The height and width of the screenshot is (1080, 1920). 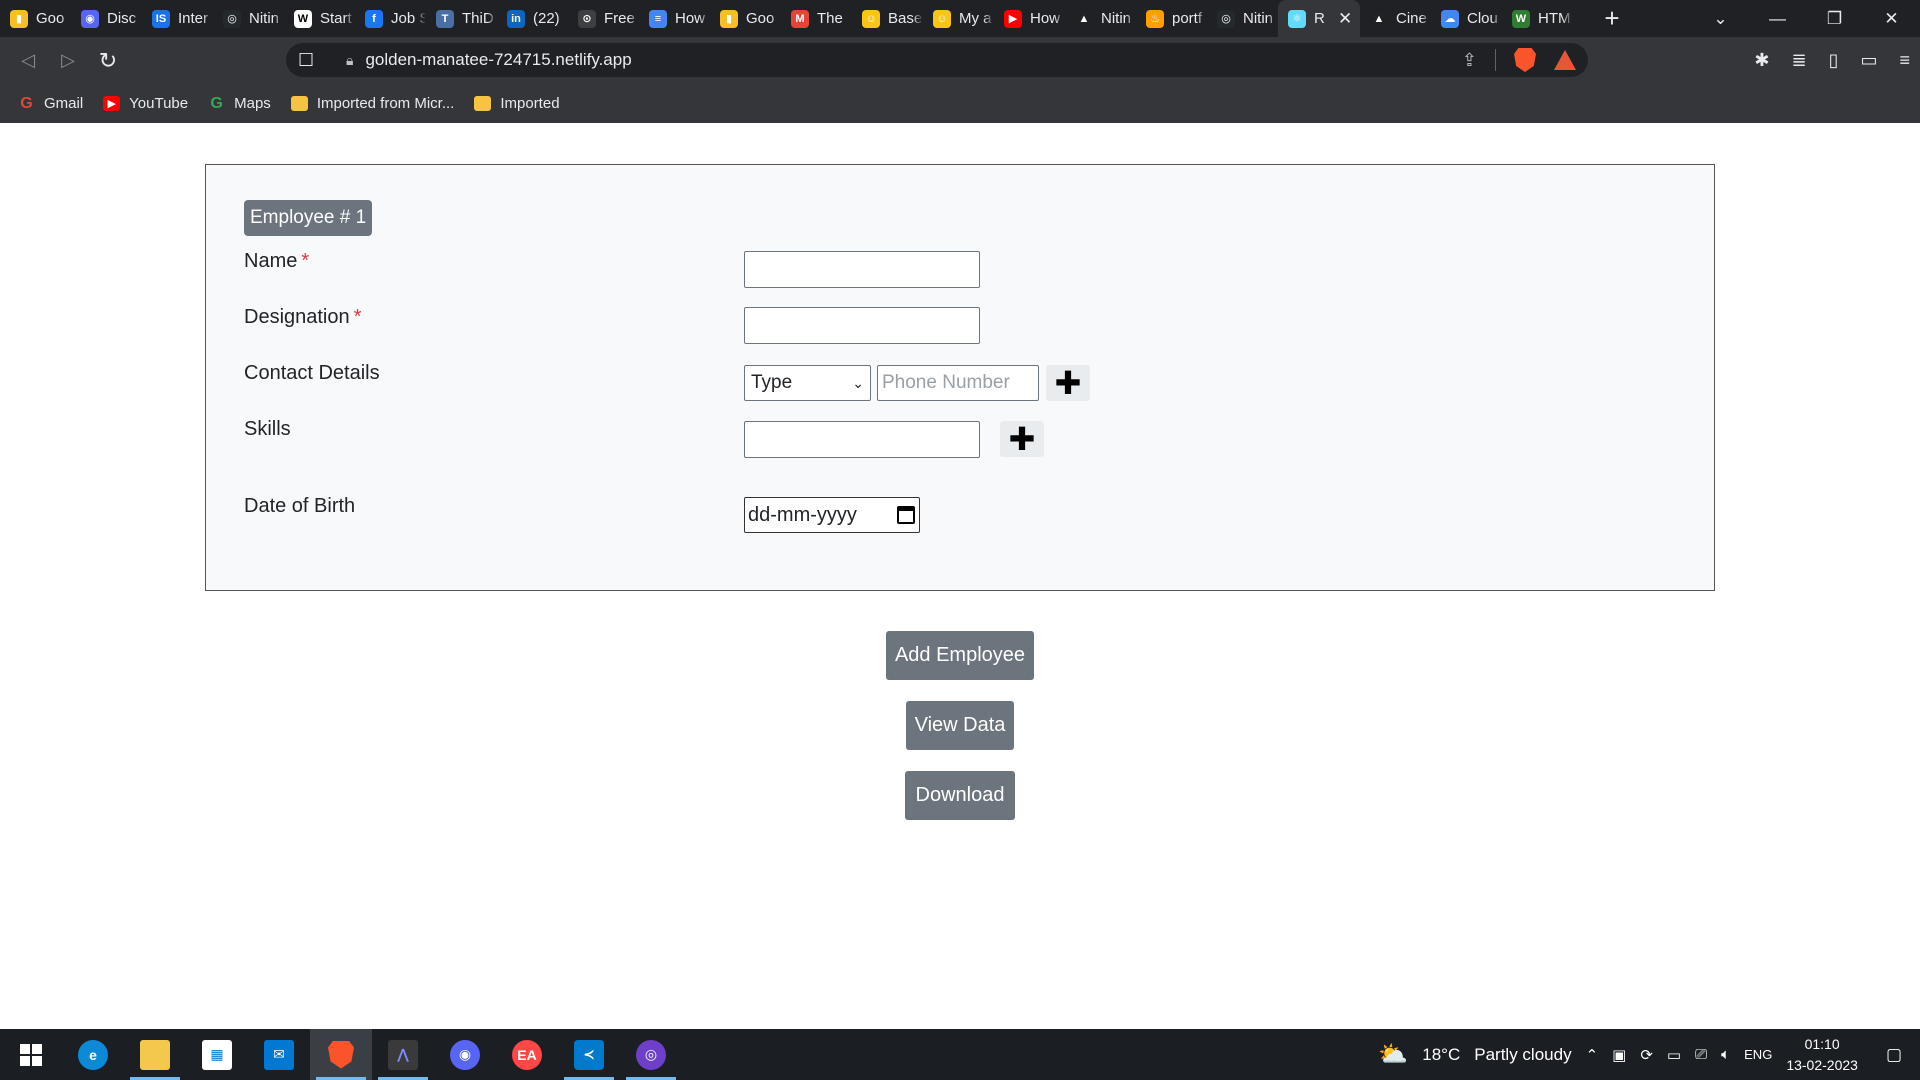 I want to click on taskbar-github: ◎, so click(x=651, y=1054).